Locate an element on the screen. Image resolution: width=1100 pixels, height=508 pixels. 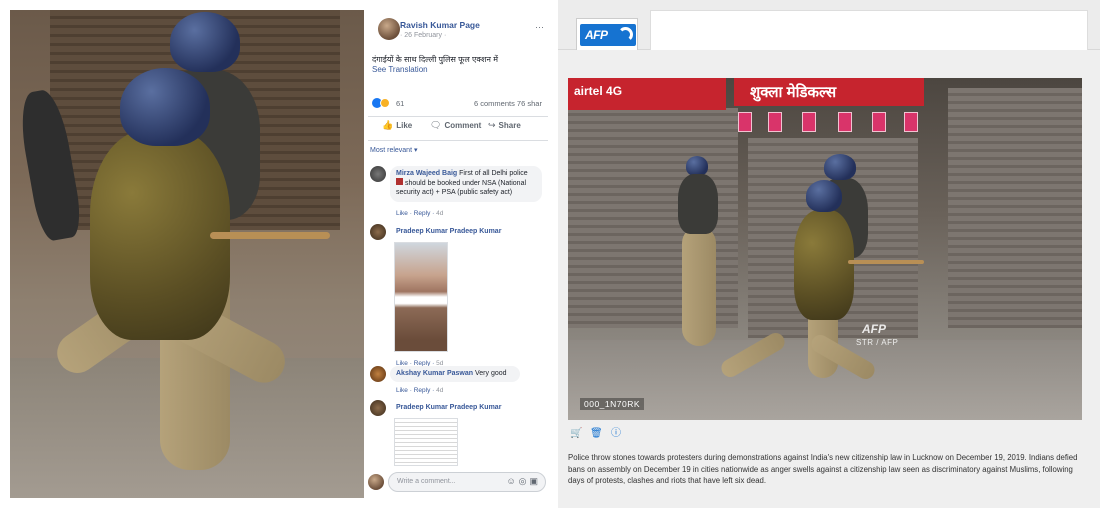
info-icon: ⓘ is located at coordinates (616, 434).